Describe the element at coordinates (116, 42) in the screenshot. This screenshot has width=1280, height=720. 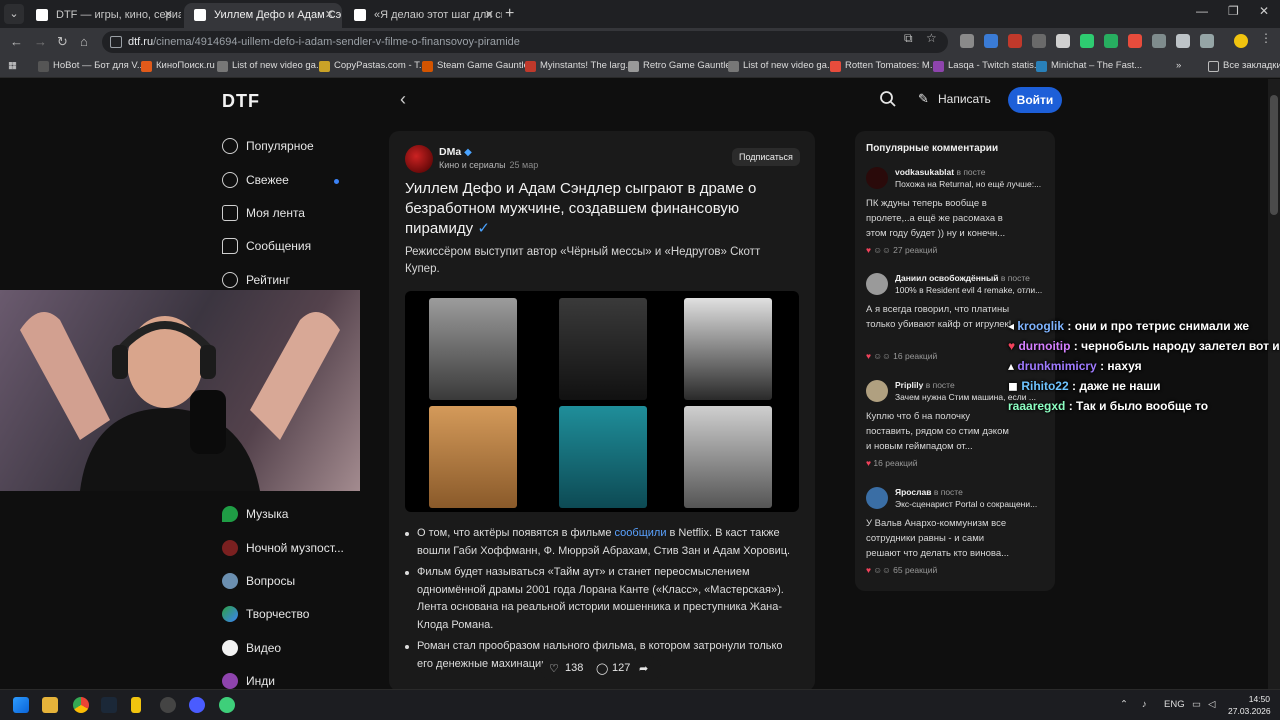
I see `site-info-icon` at that location.